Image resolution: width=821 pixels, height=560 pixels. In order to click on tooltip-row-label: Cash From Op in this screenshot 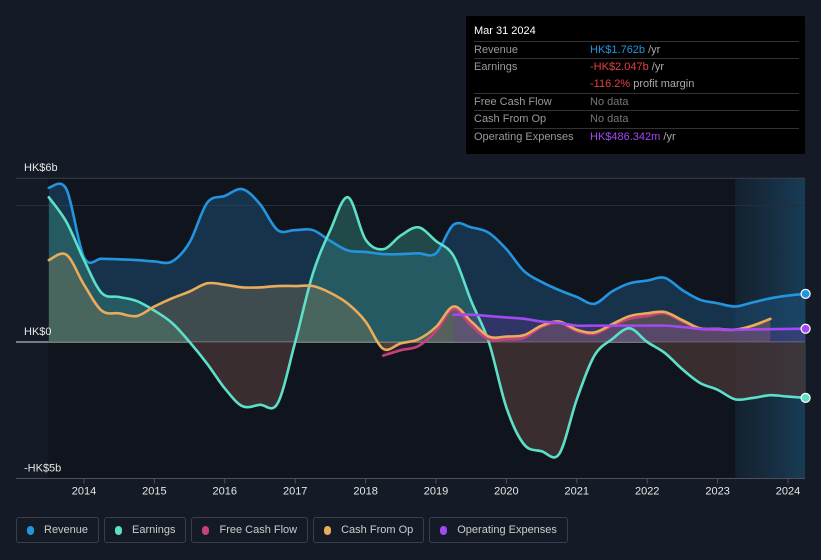, I will do `click(510, 119)`.